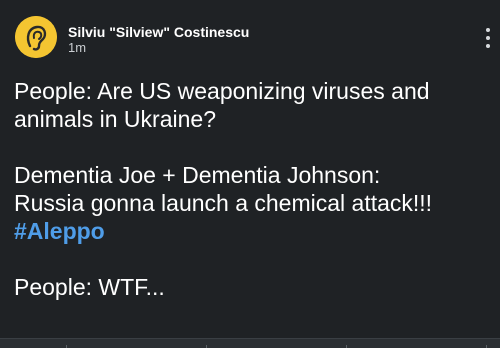 The width and height of the screenshot is (500, 348). I want to click on hashtag-link: #Aleppo, so click(254, 231).